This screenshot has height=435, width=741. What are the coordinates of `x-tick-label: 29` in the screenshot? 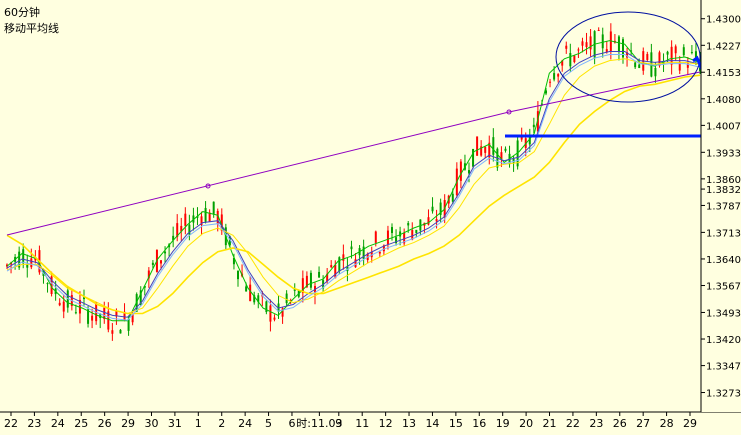 It's located at (690, 423).